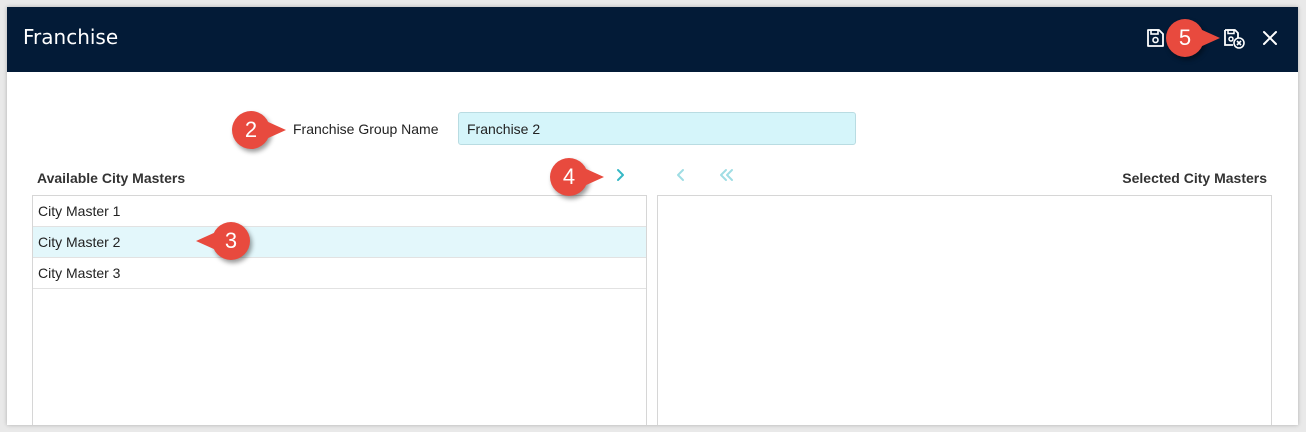 The image size is (1306, 432). I want to click on callout-badge: 2, so click(259, 130).